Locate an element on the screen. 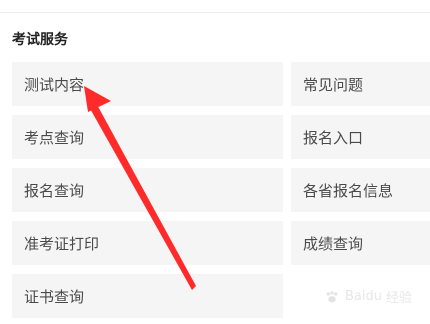 The image size is (430, 324). watermark-brand: Baidu is located at coordinates (363, 296).